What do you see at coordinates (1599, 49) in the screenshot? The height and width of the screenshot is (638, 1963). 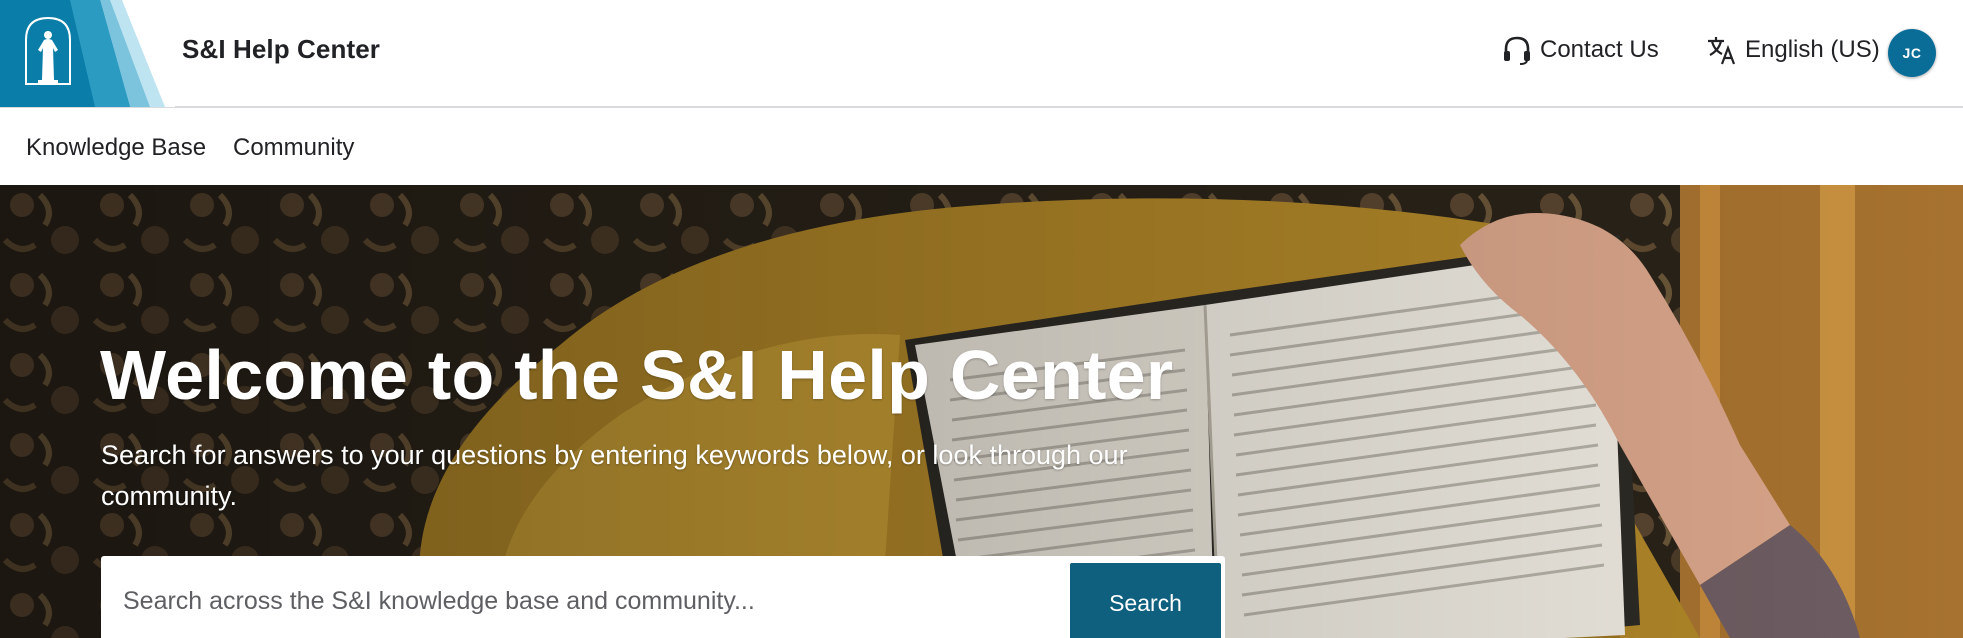 I see `contact-us-label: Contact Us` at bounding box center [1599, 49].